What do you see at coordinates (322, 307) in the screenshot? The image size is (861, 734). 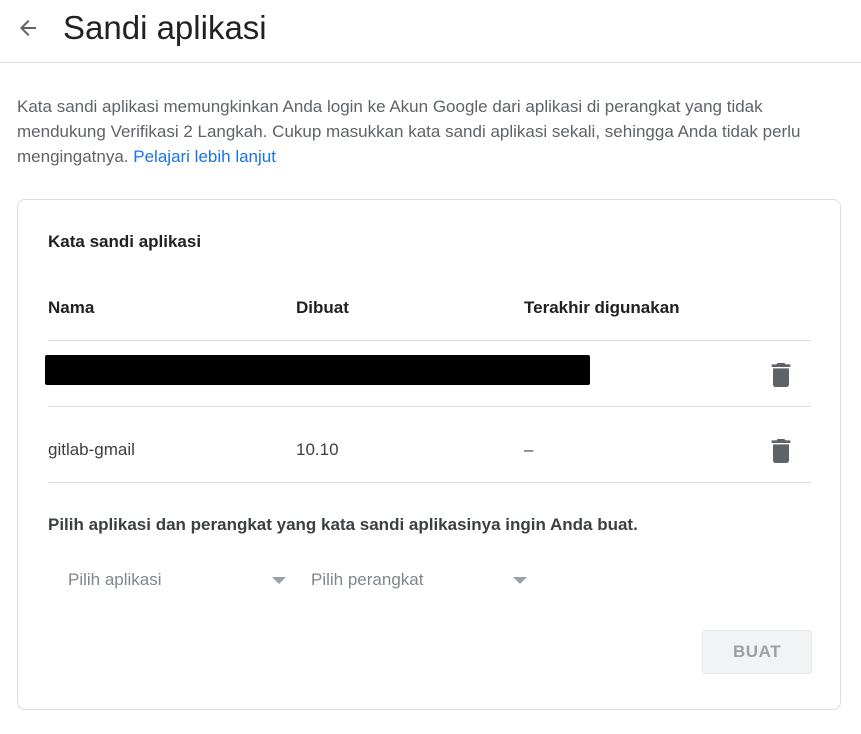 I see `column-header-created: Dibuat` at bounding box center [322, 307].